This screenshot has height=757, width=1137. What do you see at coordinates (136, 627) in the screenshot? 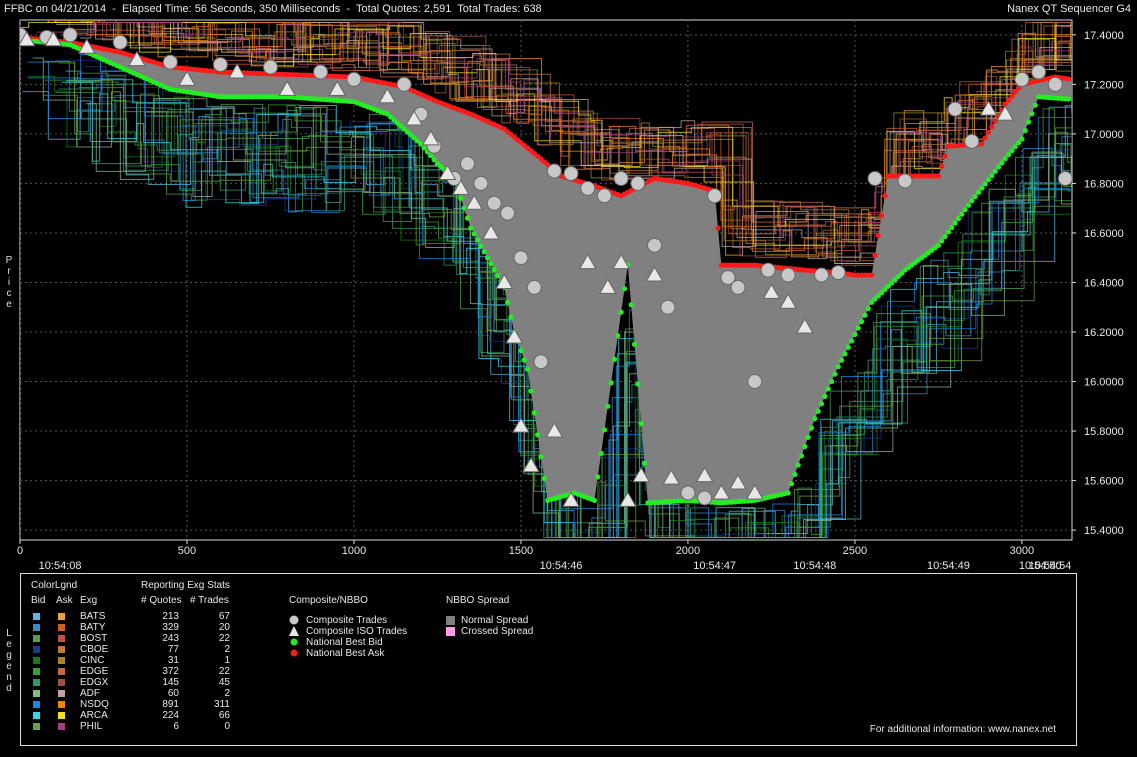
I see `exchange-row: BATY 329 20` at bounding box center [136, 627].